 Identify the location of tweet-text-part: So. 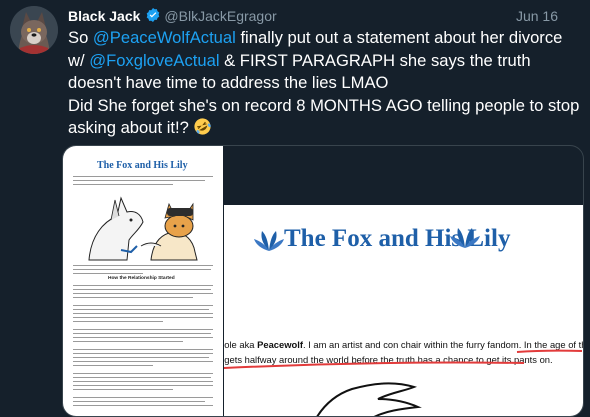
(80, 37).